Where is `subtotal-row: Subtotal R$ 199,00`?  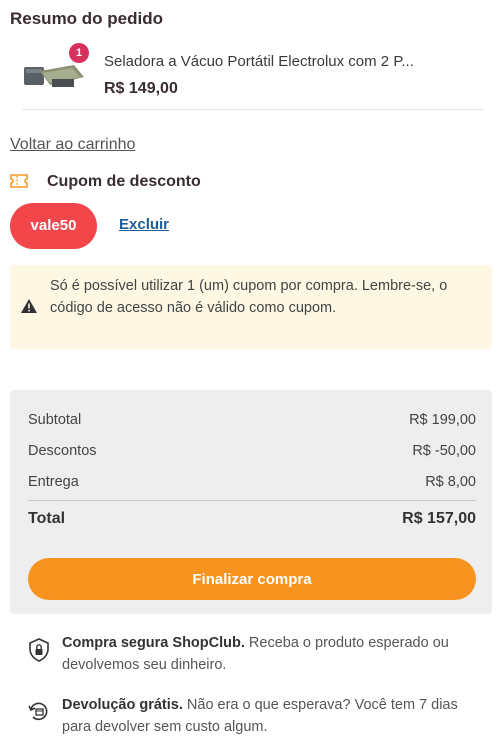
subtotal-row: Subtotal R$ 199,00 is located at coordinates (252, 423).